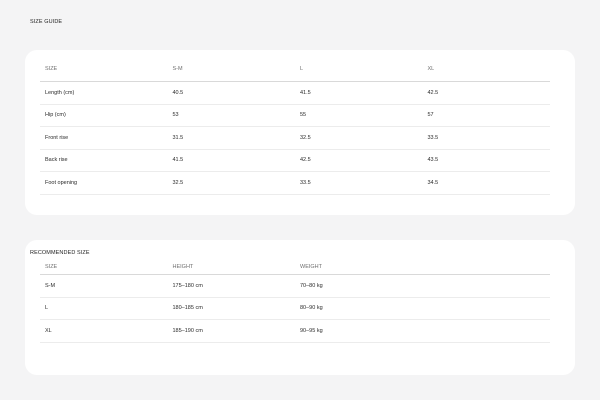 The image size is (600, 400). I want to click on column-header-s-m: S-M, so click(231, 69).